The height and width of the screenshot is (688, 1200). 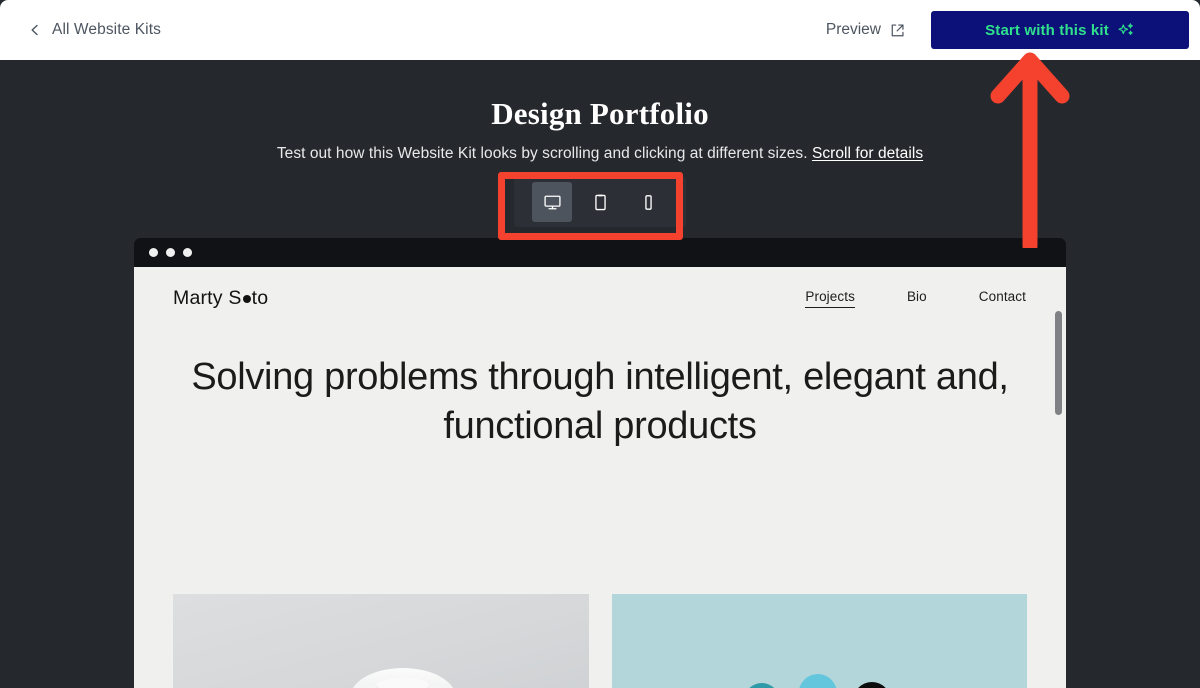 What do you see at coordinates (600, 113) in the screenshot?
I see `kit-title: Design Portfolio` at bounding box center [600, 113].